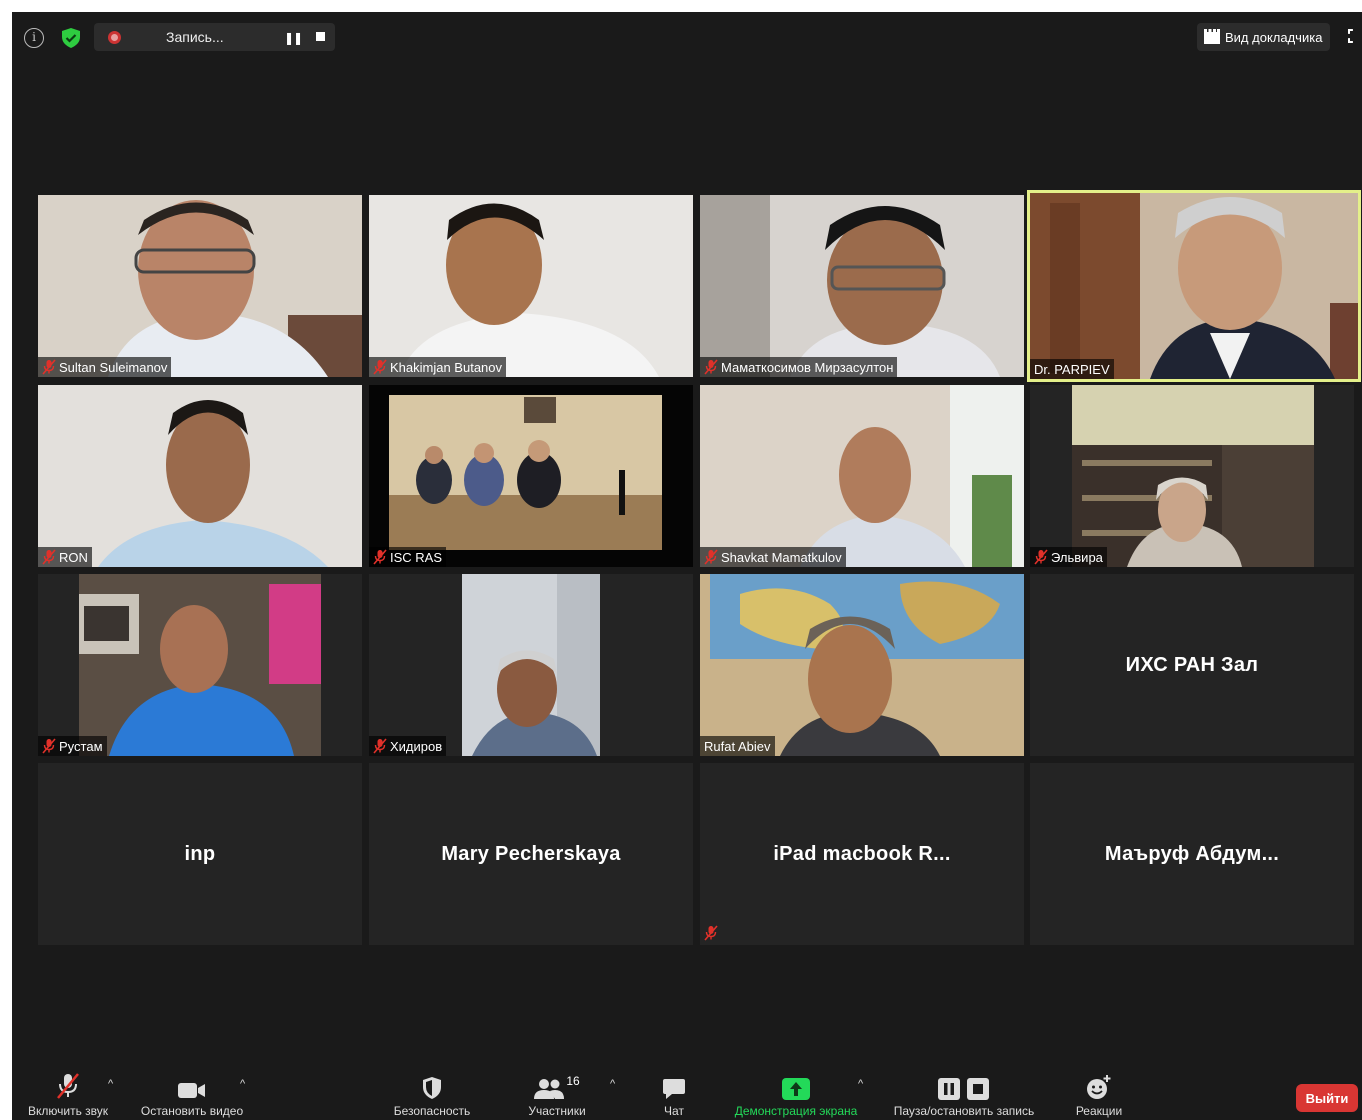  I want to click on unmute-button: Включить звук, so click(68, 1095).